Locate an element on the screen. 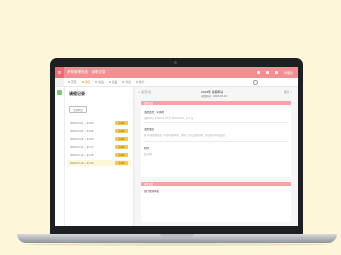 This screenshot has height=255, width=341. laptop-base is located at coordinates (177, 238).